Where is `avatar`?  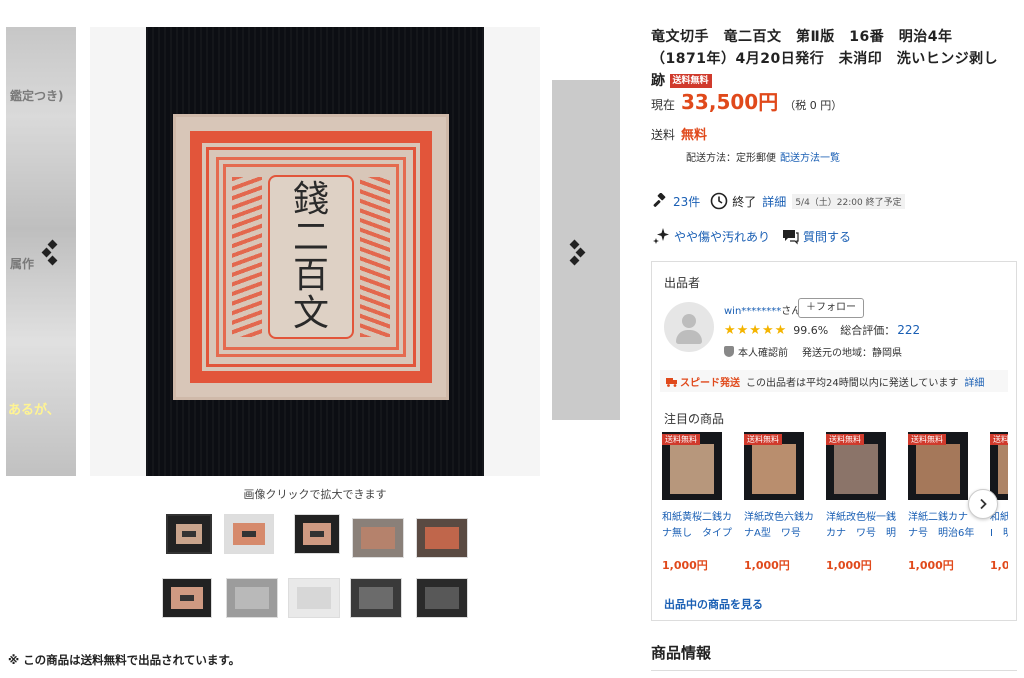 avatar is located at coordinates (689, 327).